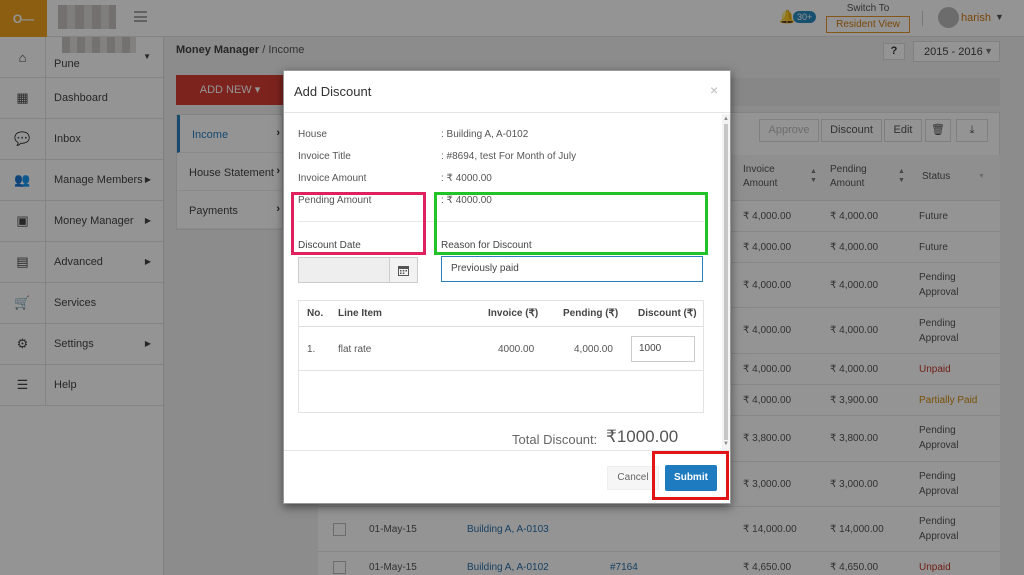  I want to click on info-value-invoice-amount: : ₹ 4000.00, so click(466, 178).